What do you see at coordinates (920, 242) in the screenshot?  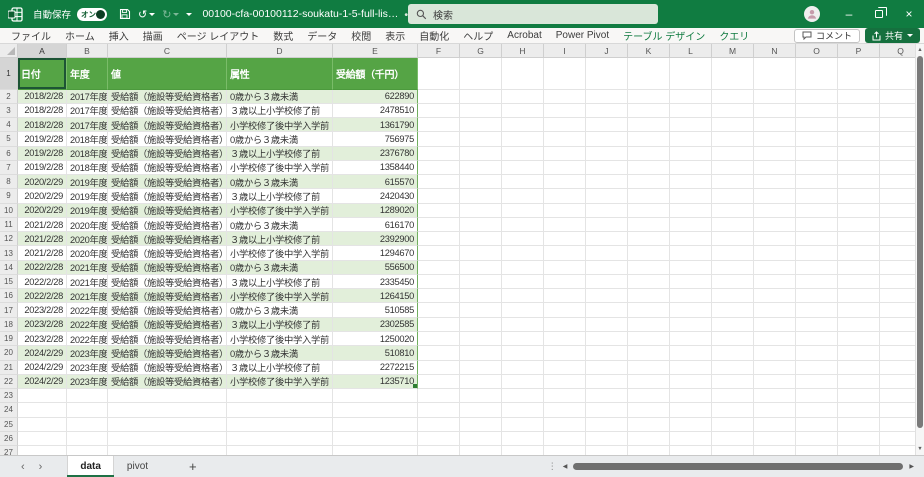 I see `vertical-scrollbar-thumb` at bounding box center [920, 242].